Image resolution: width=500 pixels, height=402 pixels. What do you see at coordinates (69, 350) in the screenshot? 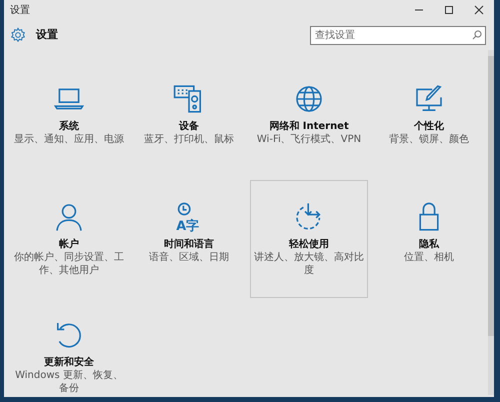
I see `settings-tile: 更新和安全 Windows 更新、恢复、备份` at bounding box center [69, 350].